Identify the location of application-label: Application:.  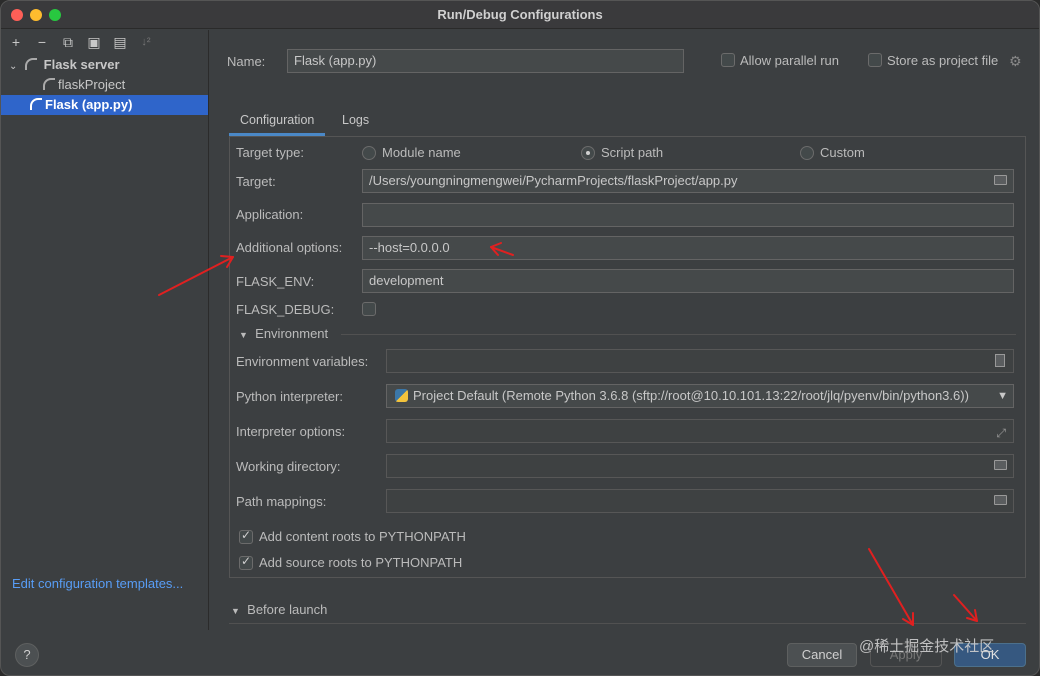
(270, 214).